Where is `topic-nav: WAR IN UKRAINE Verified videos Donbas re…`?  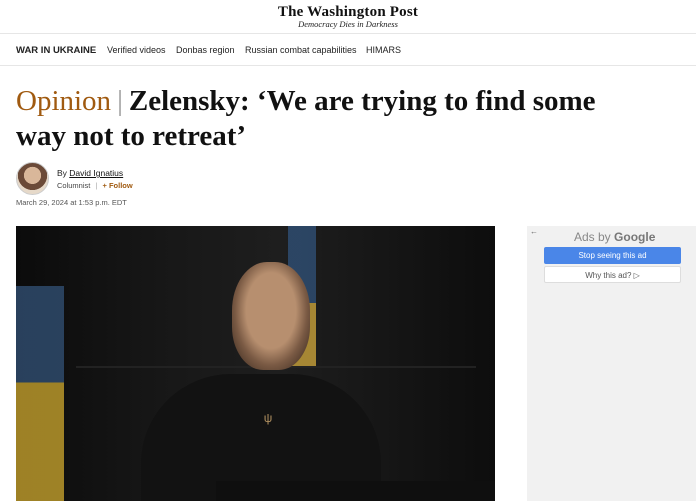 topic-nav: WAR IN UKRAINE Verified videos Donbas re… is located at coordinates (348, 49).